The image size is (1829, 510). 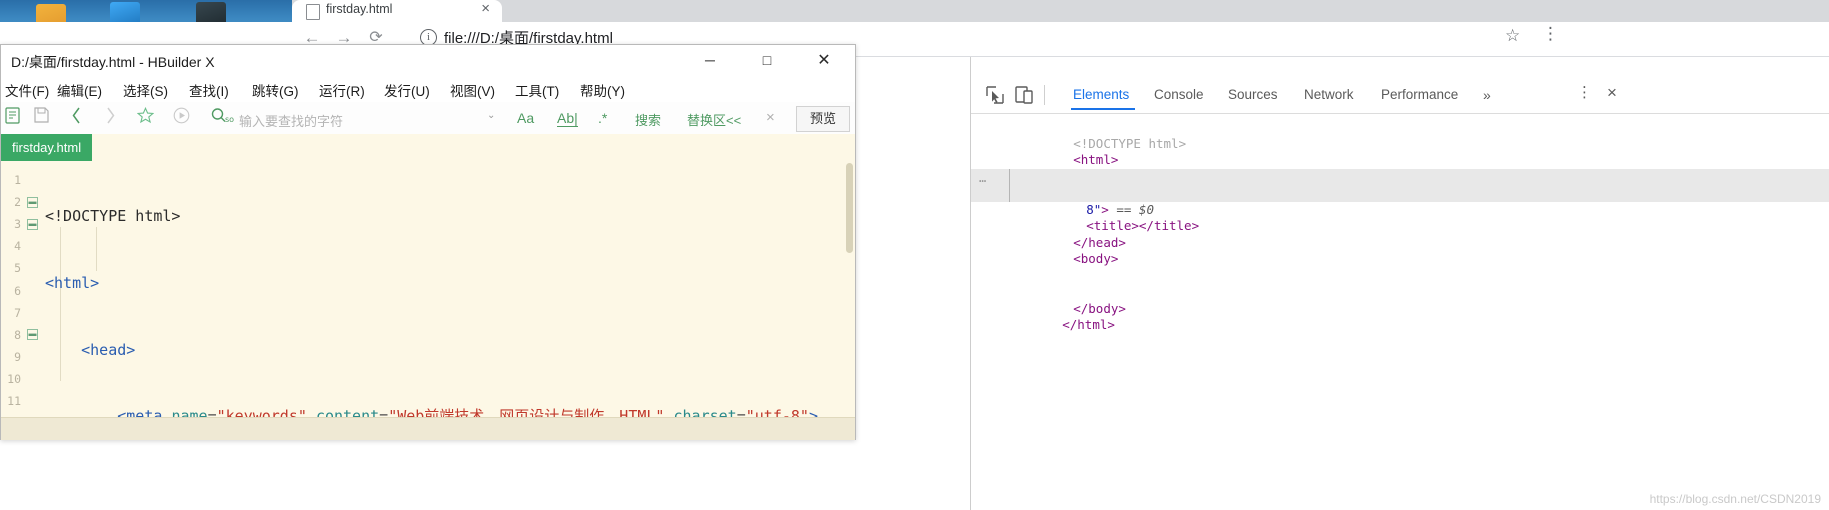 What do you see at coordinates (17, 268) in the screenshot?
I see `line-number: 5` at bounding box center [17, 268].